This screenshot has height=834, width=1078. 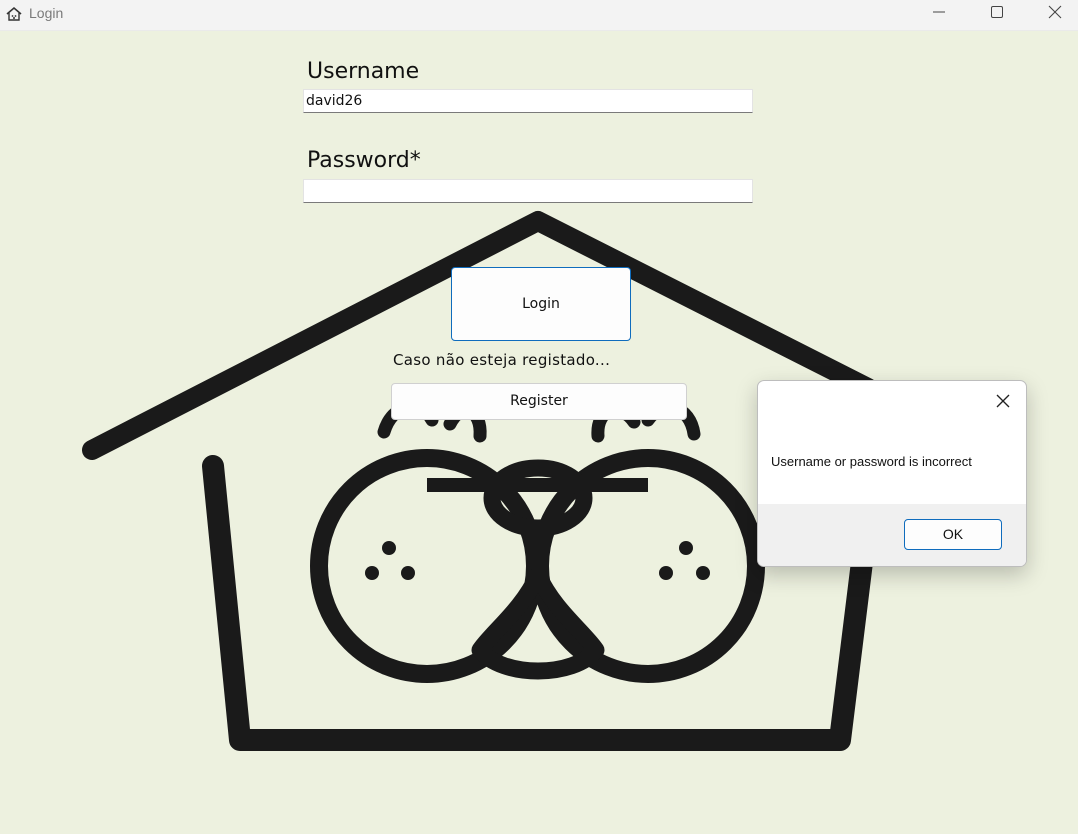 What do you see at coordinates (939, 12) in the screenshot?
I see `minimize-icon` at bounding box center [939, 12].